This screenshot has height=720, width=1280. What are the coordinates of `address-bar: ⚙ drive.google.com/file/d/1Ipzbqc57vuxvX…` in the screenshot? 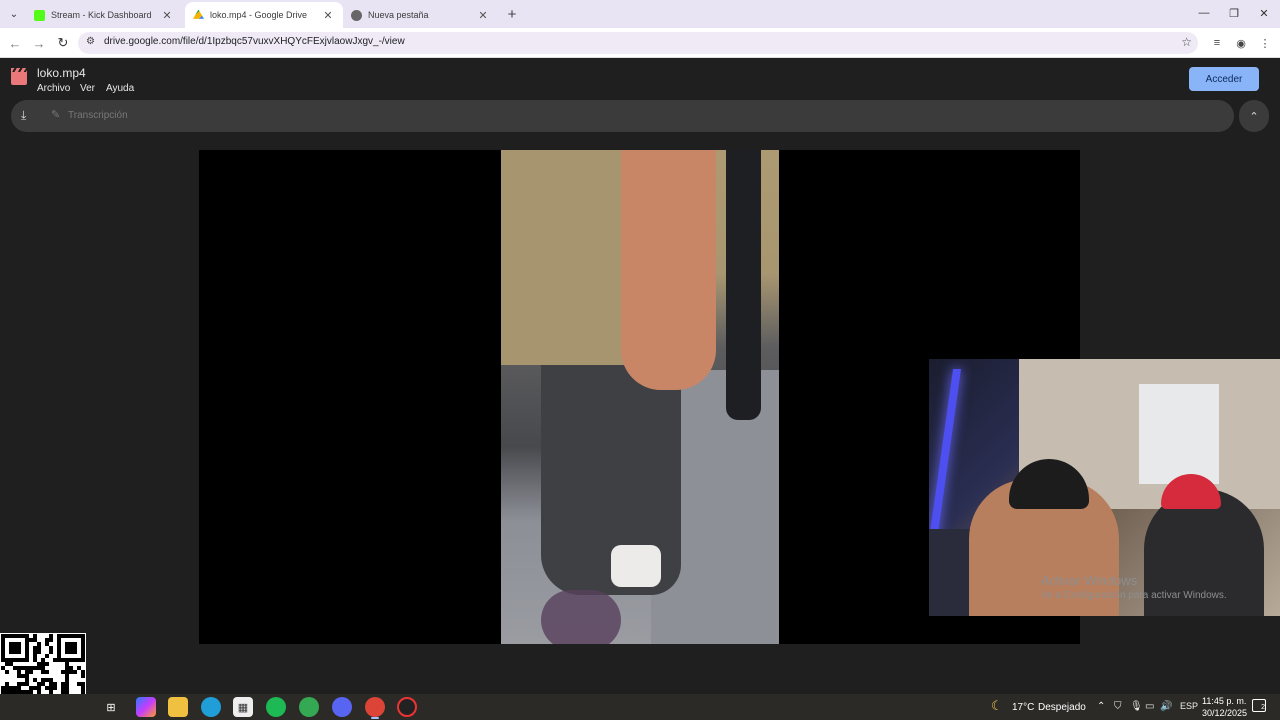 It's located at (638, 43).